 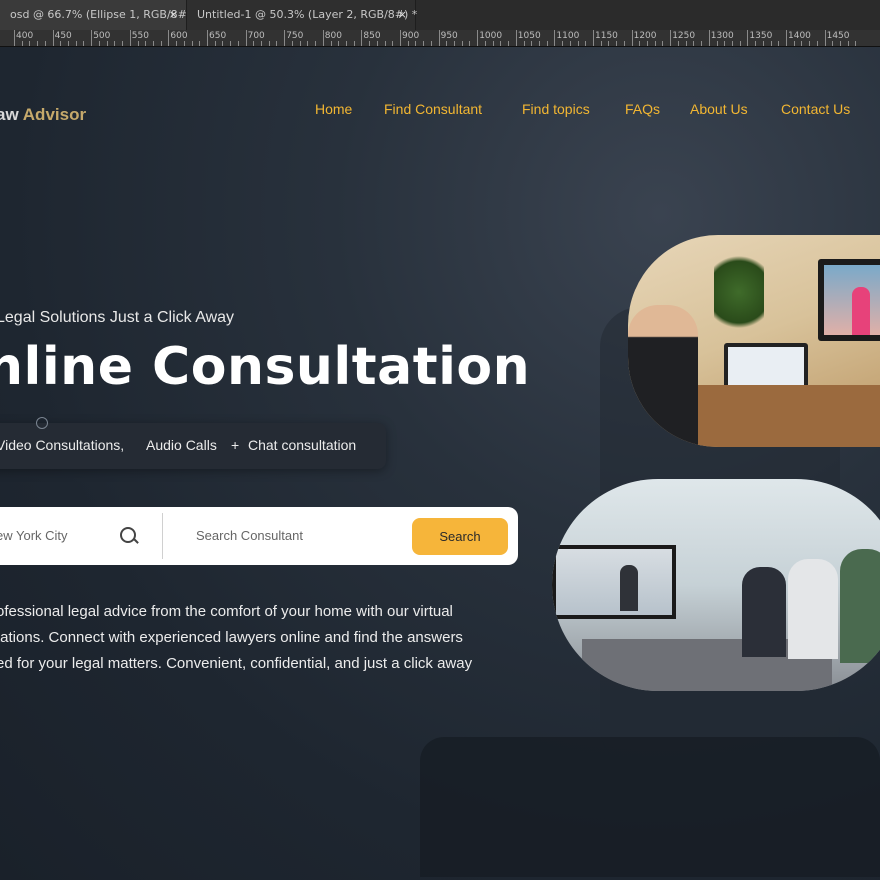 What do you see at coordinates (301, 15) in the screenshot?
I see `document-tab: Untitled-1 @ 50.3% (Layer 2, RGB/8#) * ×` at bounding box center [301, 15].